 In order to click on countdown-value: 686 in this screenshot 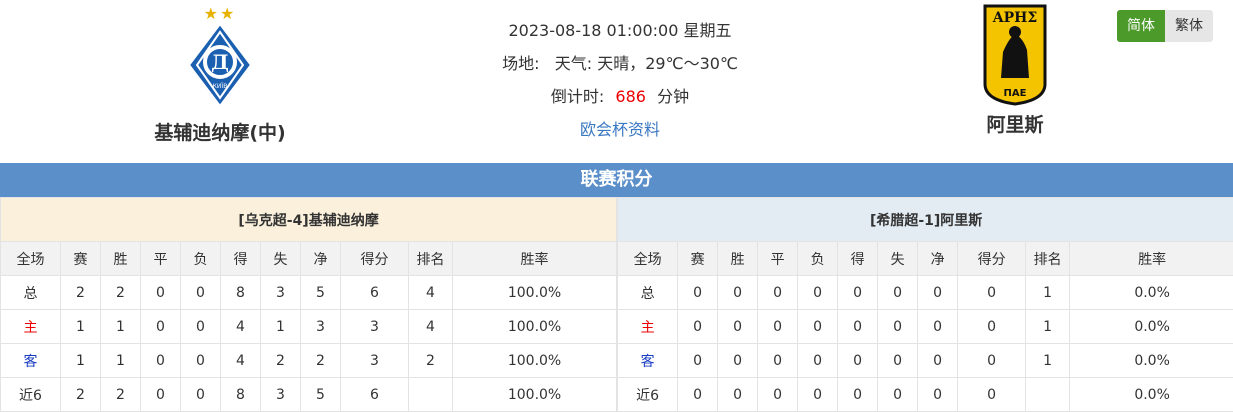, I will do `click(630, 96)`.